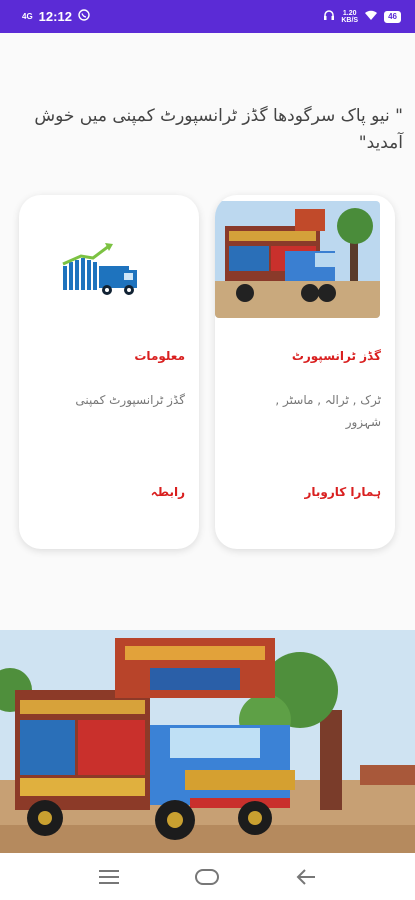 This screenshot has height=900, width=415. I want to click on truck-growth-chart-icon, so click(101, 270).